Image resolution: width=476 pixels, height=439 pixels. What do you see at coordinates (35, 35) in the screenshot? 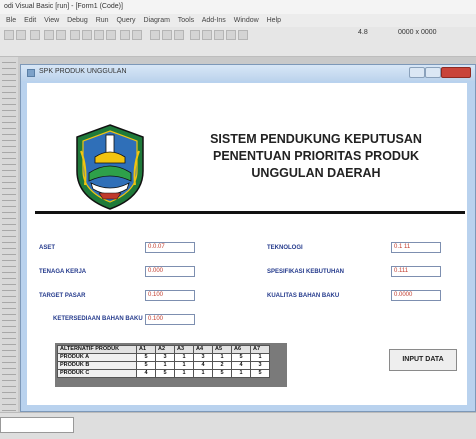
I see `menu-editor-icon` at bounding box center [35, 35].